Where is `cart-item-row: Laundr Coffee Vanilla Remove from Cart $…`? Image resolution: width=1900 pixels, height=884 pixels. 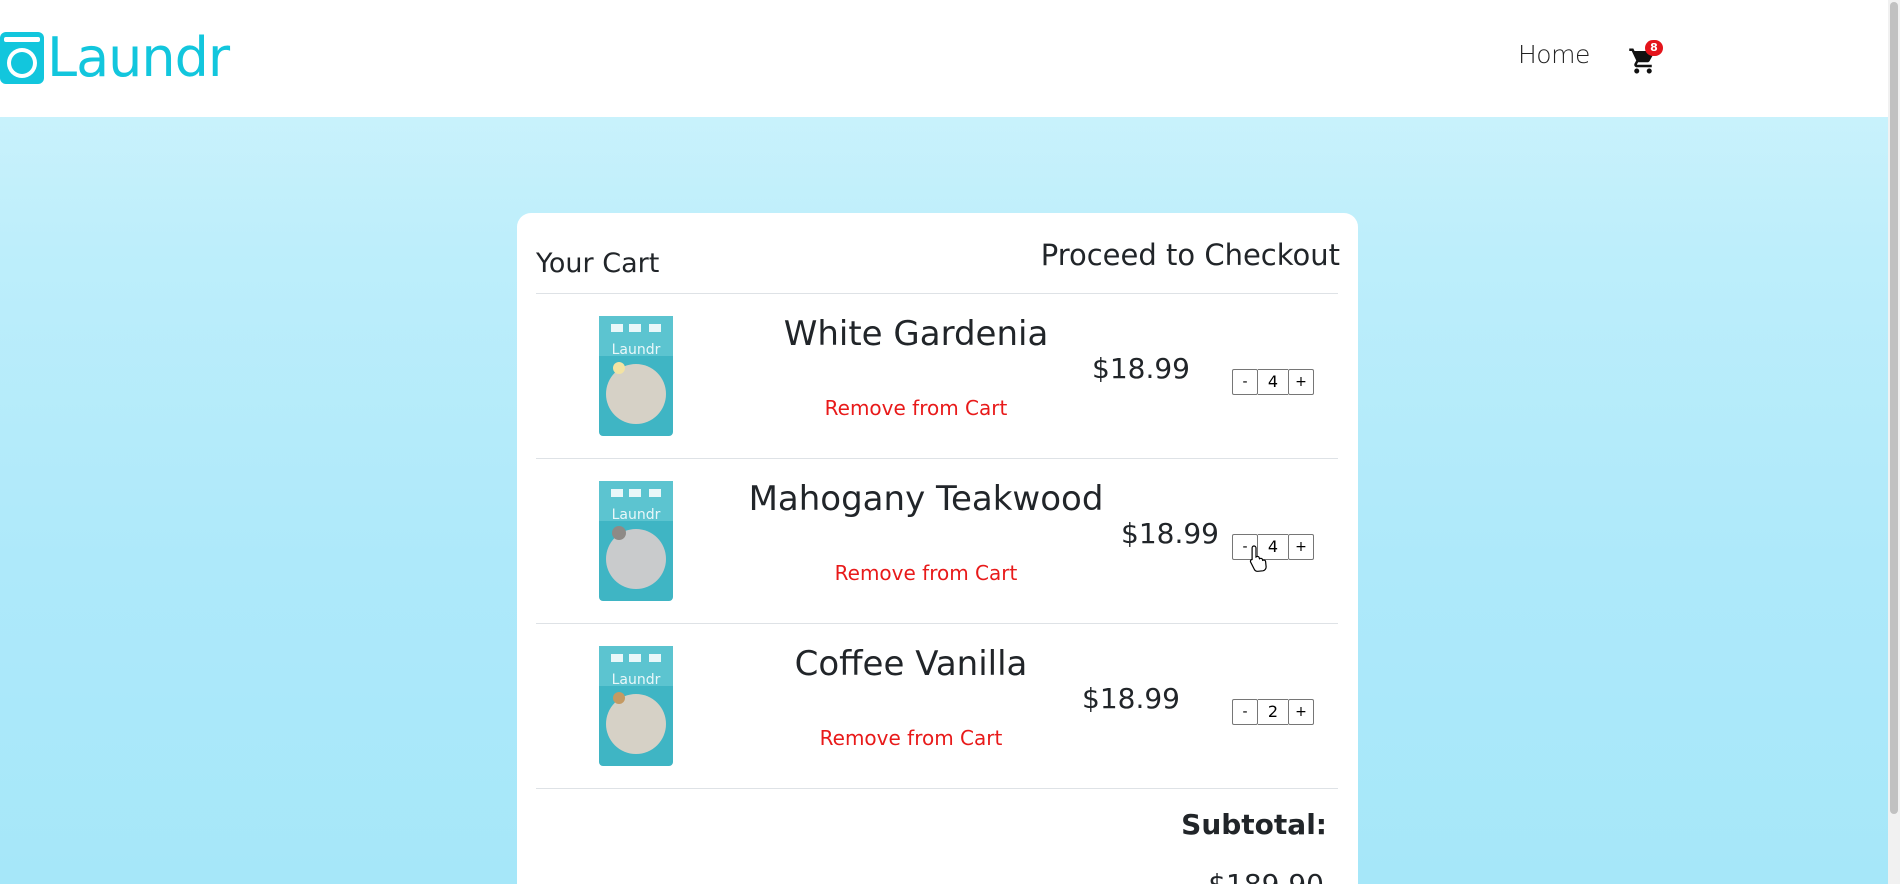 cart-item-row: Laundr Coffee Vanilla Remove from Cart $… is located at coordinates (937, 706).